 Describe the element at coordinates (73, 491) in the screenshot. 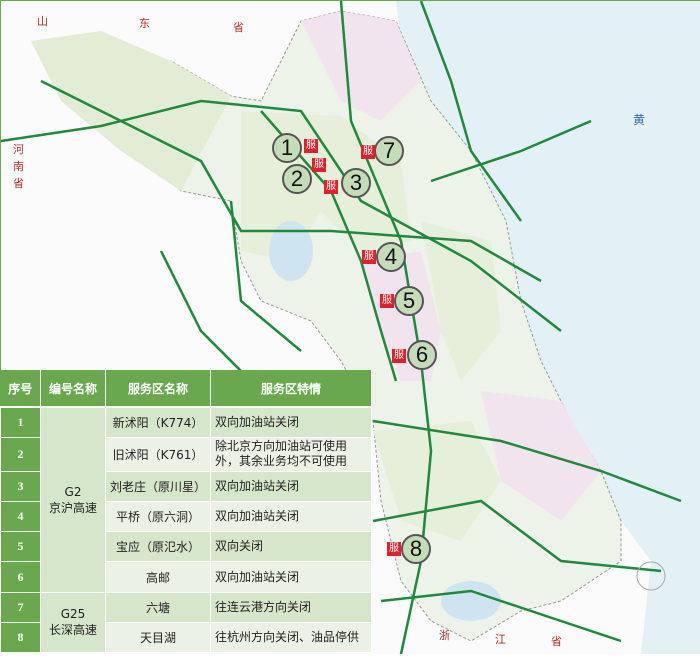

I see `highway-code: G2` at that location.